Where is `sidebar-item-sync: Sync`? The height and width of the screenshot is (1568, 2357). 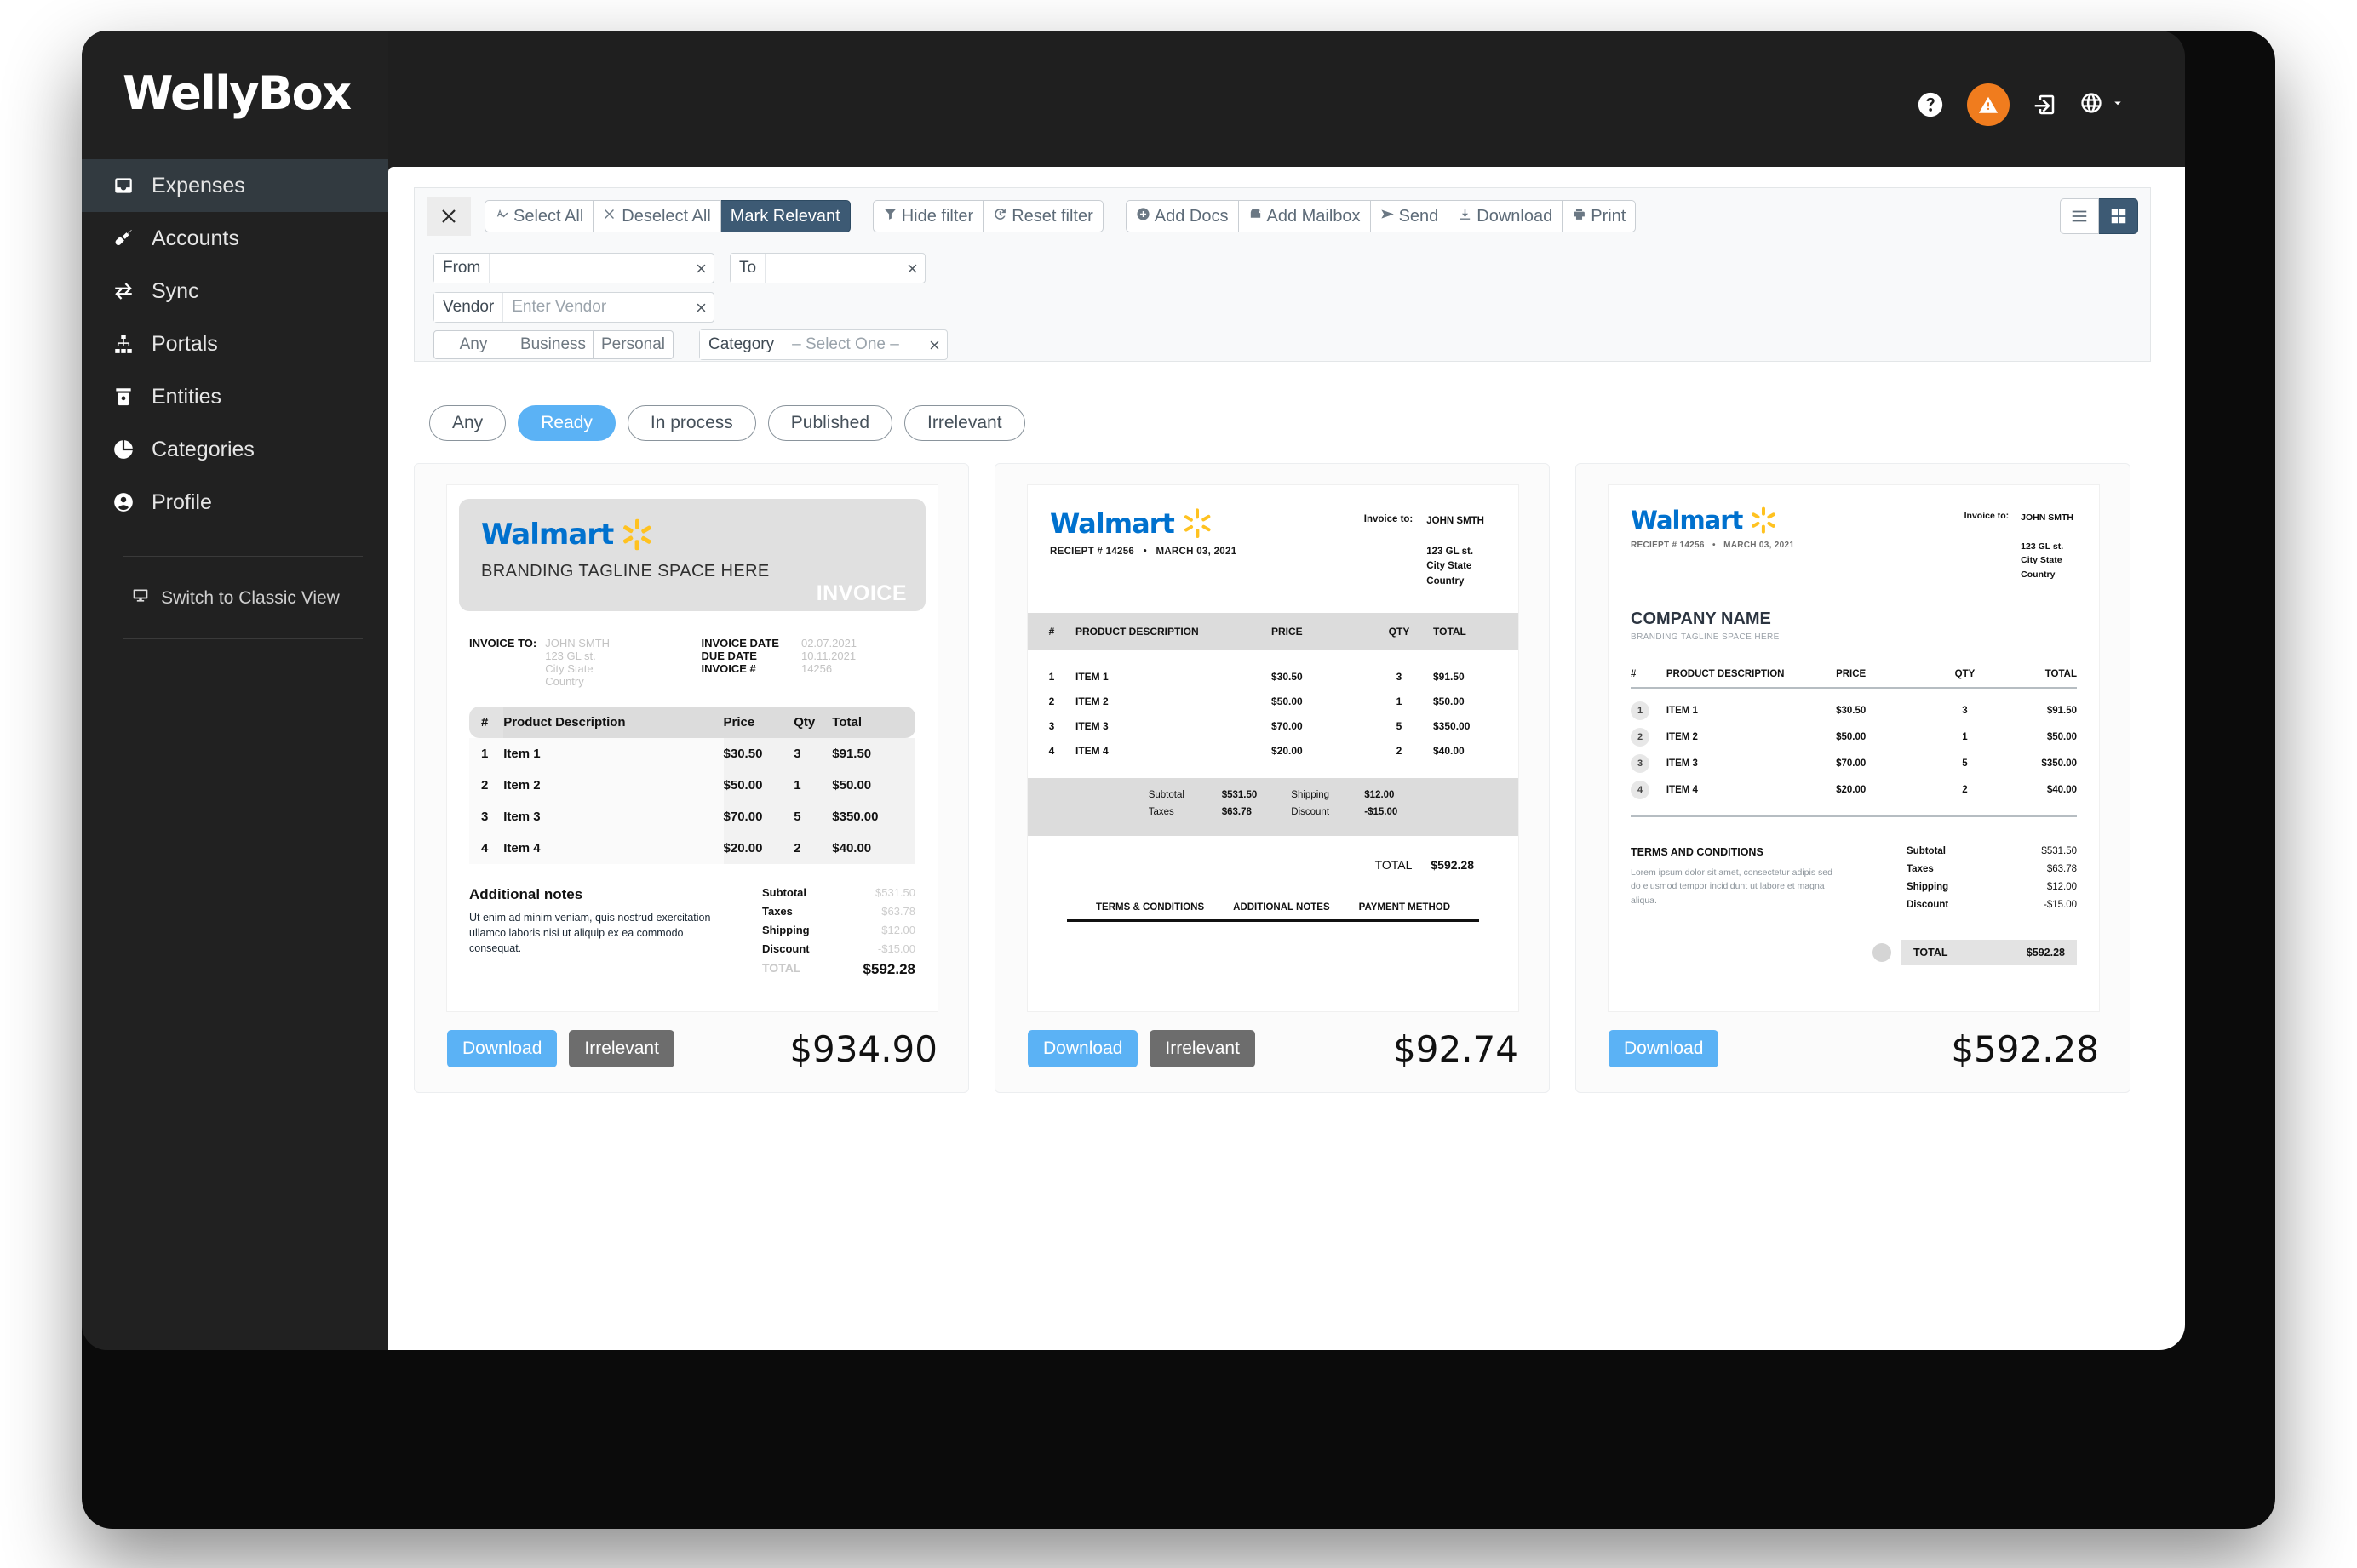
sidebar-item-sync: Sync is located at coordinates (235, 291).